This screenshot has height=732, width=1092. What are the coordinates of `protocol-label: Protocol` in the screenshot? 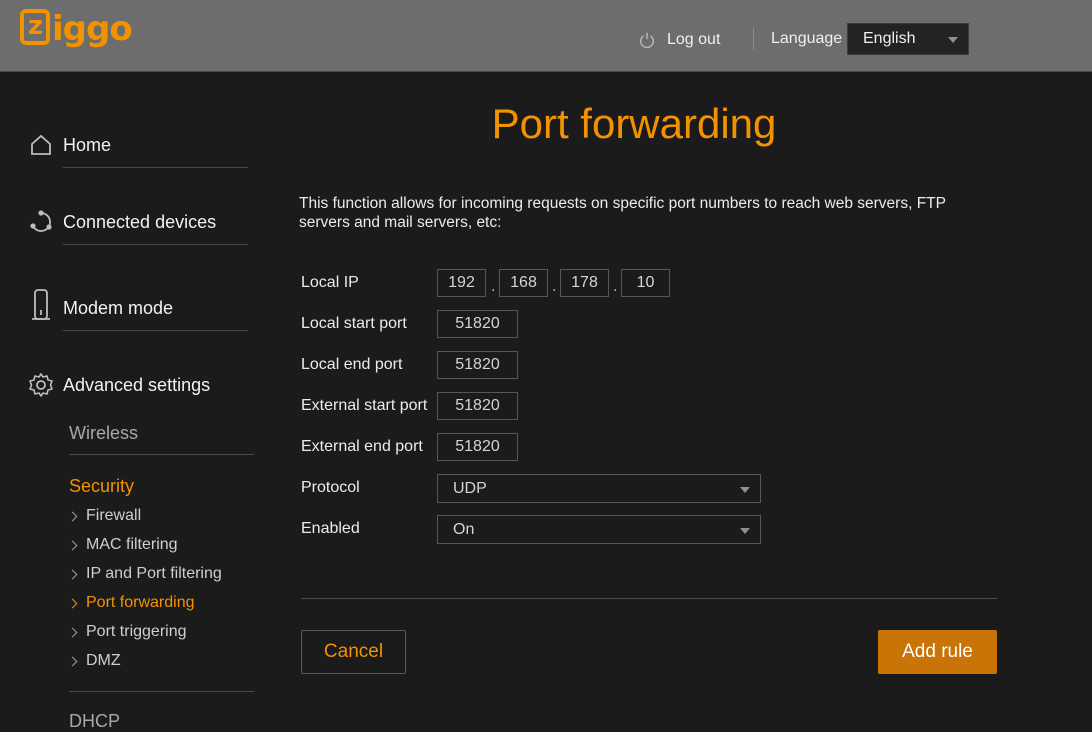 It's located at (330, 487).